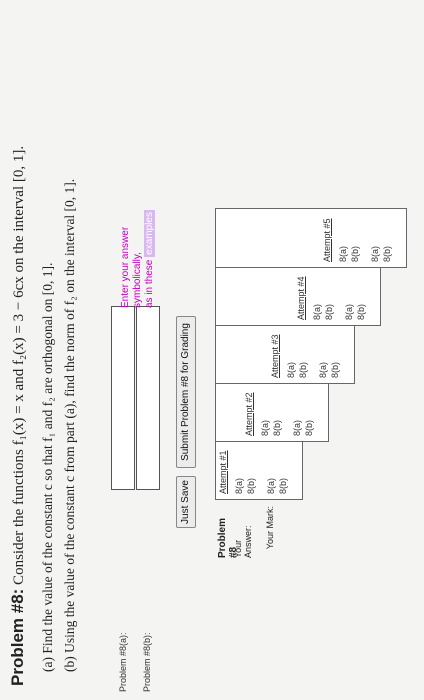  What do you see at coordinates (270, 528) in the screenshot?
I see `your-mark-label: Your Mark:` at bounding box center [270, 528].